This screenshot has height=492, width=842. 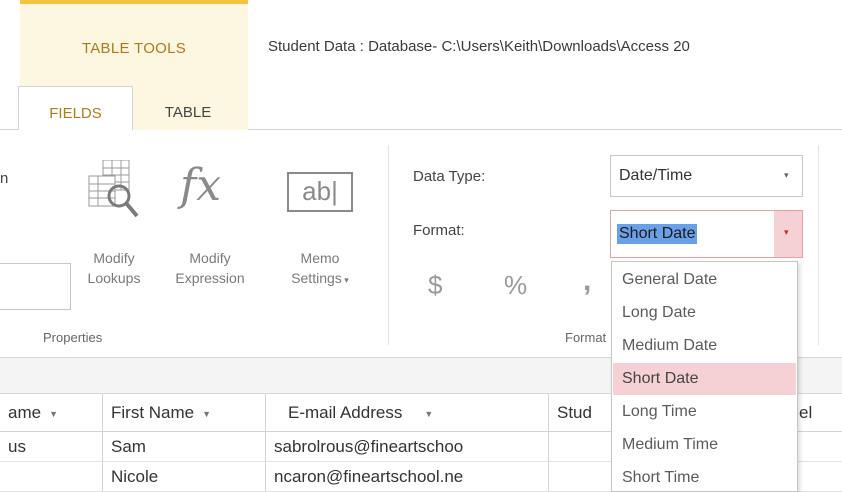 What do you see at coordinates (73, 337) in the screenshot?
I see `properties-group-label: Properties` at bounding box center [73, 337].